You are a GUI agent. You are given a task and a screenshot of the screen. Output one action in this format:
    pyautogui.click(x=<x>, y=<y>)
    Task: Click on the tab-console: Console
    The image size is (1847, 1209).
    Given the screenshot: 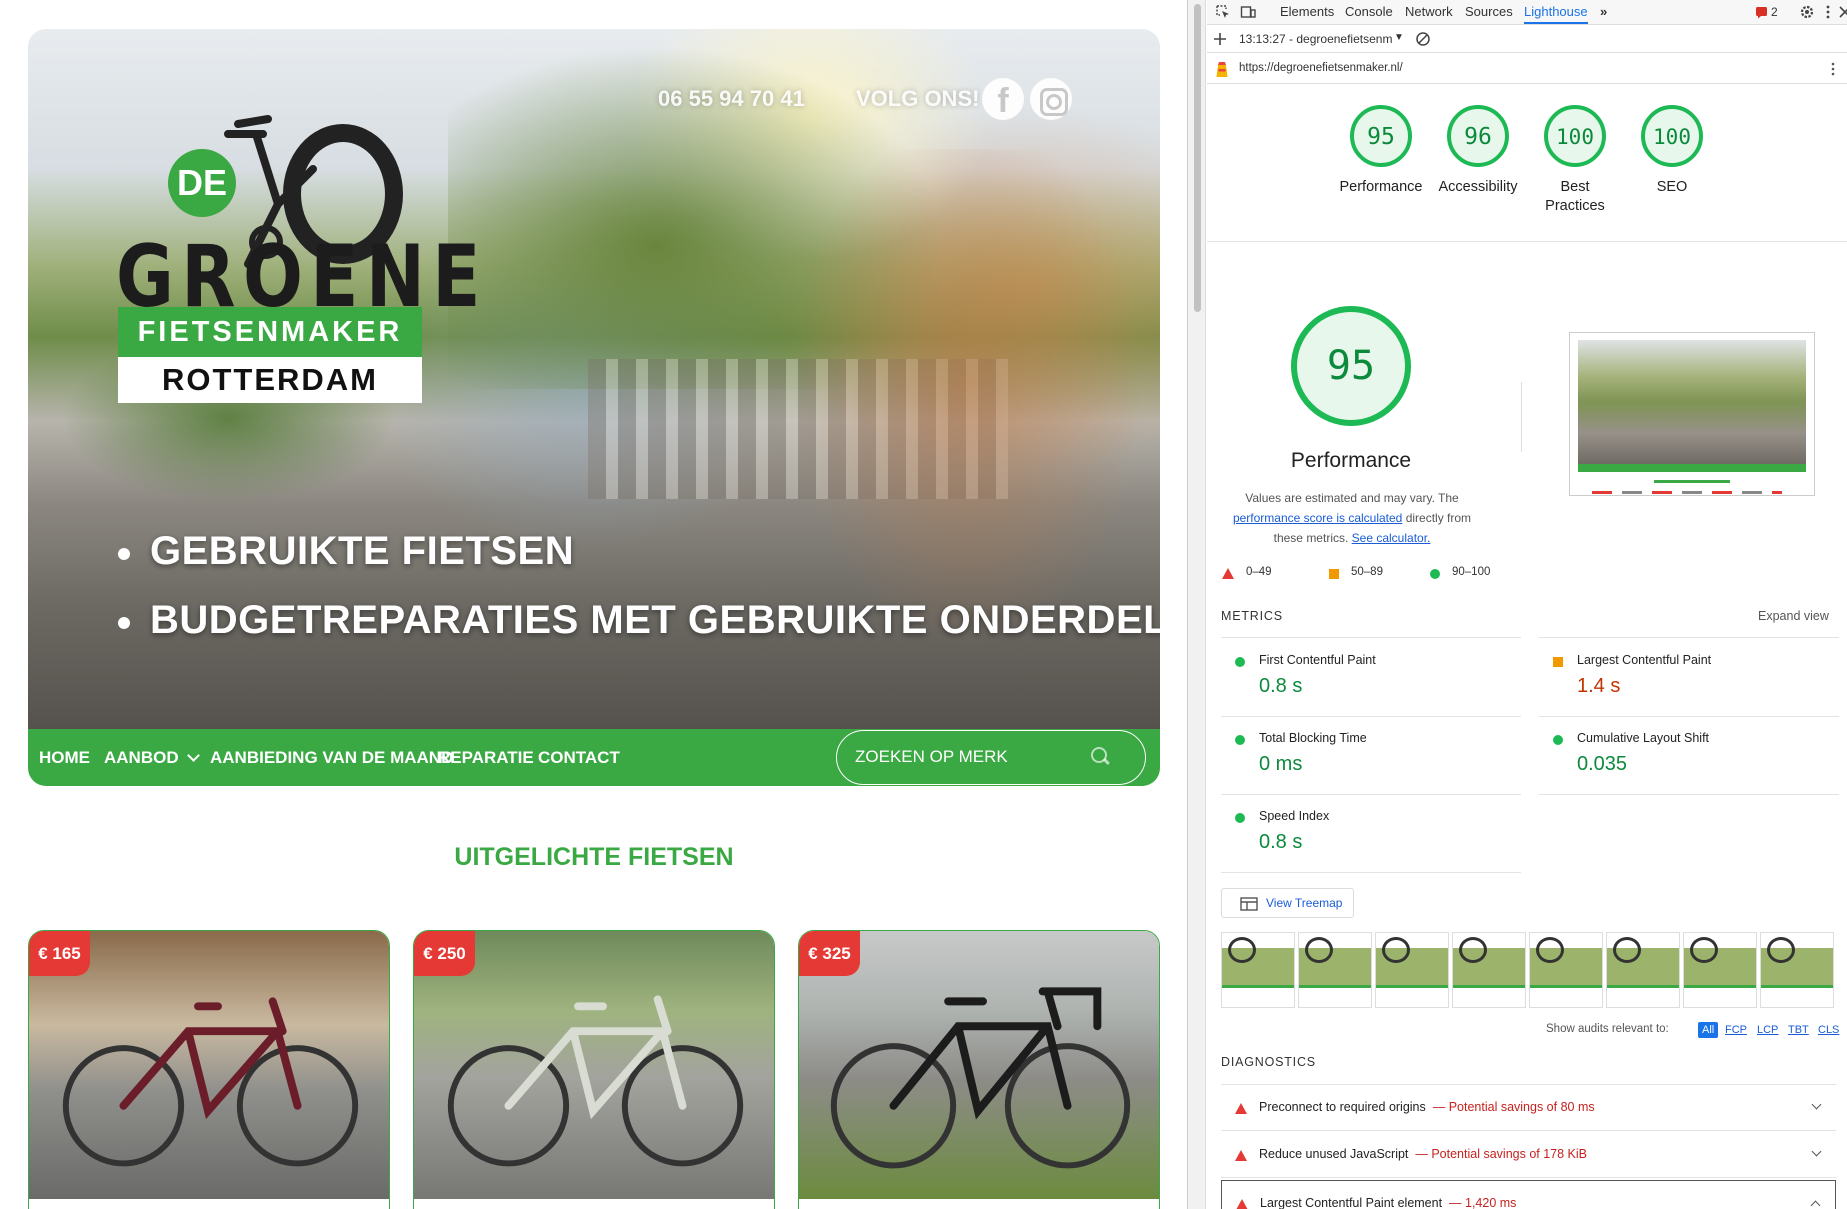 What is the action you would take?
    pyautogui.click(x=1369, y=12)
    